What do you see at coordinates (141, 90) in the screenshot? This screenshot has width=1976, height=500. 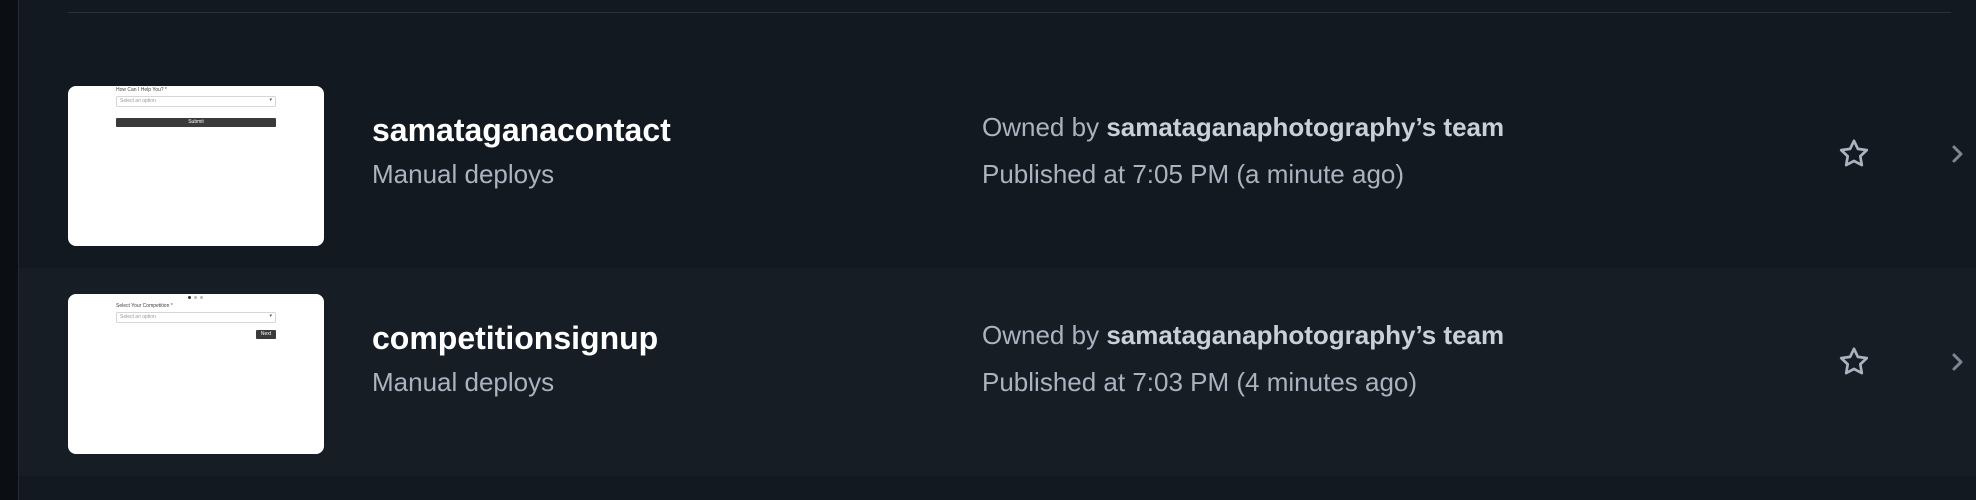 I see `thumbnail-label: How Can I Help You? *` at bounding box center [141, 90].